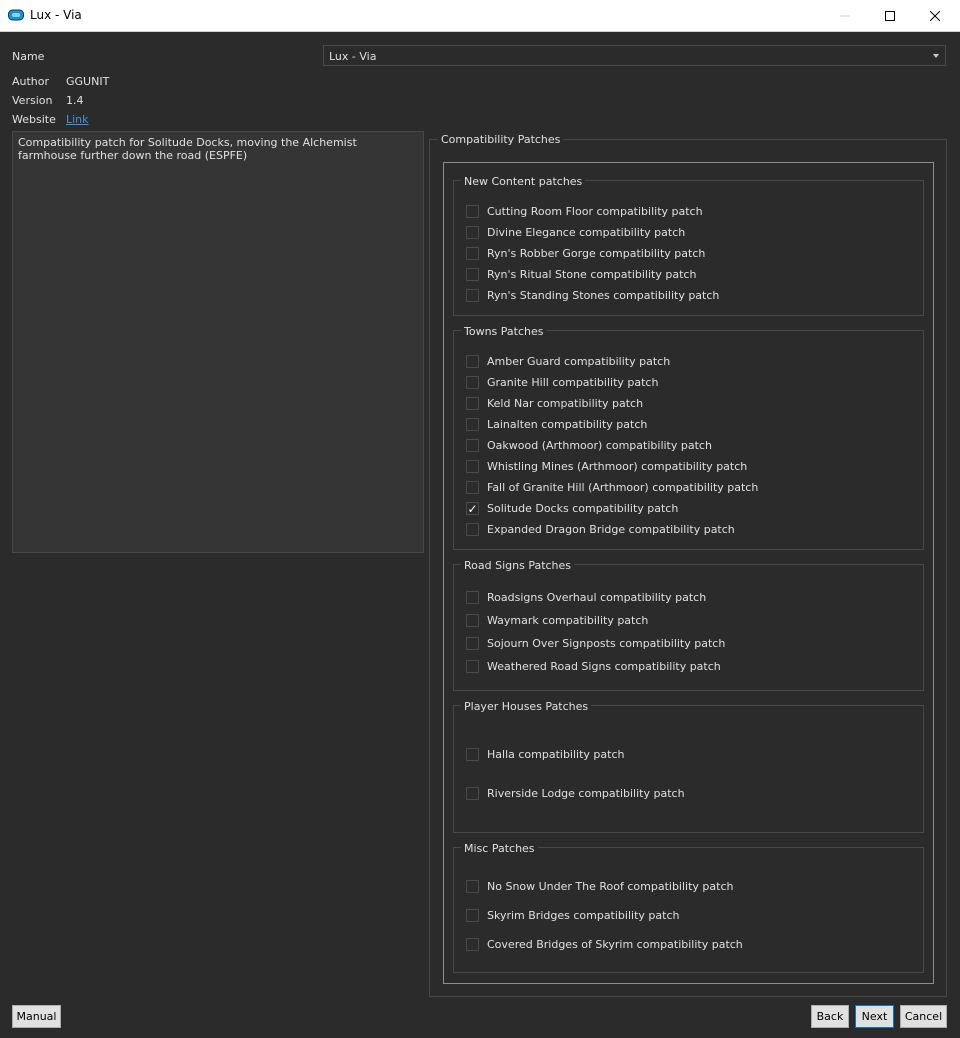  What do you see at coordinates (688, 769) in the screenshot?
I see `patch-group-box` at bounding box center [688, 769].